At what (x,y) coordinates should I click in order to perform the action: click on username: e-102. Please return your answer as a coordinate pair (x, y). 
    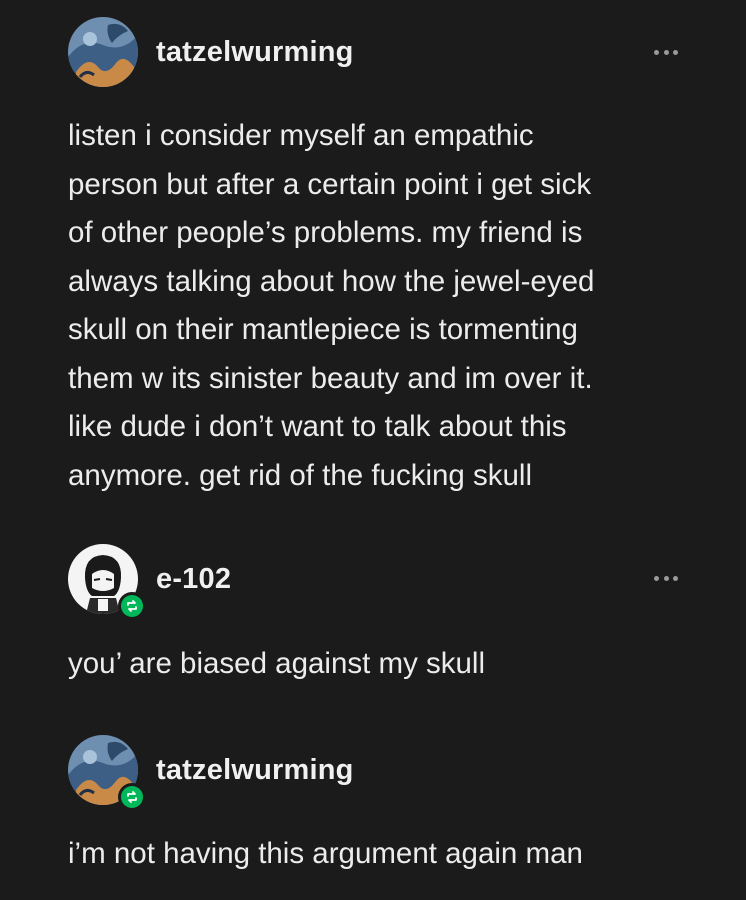
    Looking at the image, I should click on (193, 579).